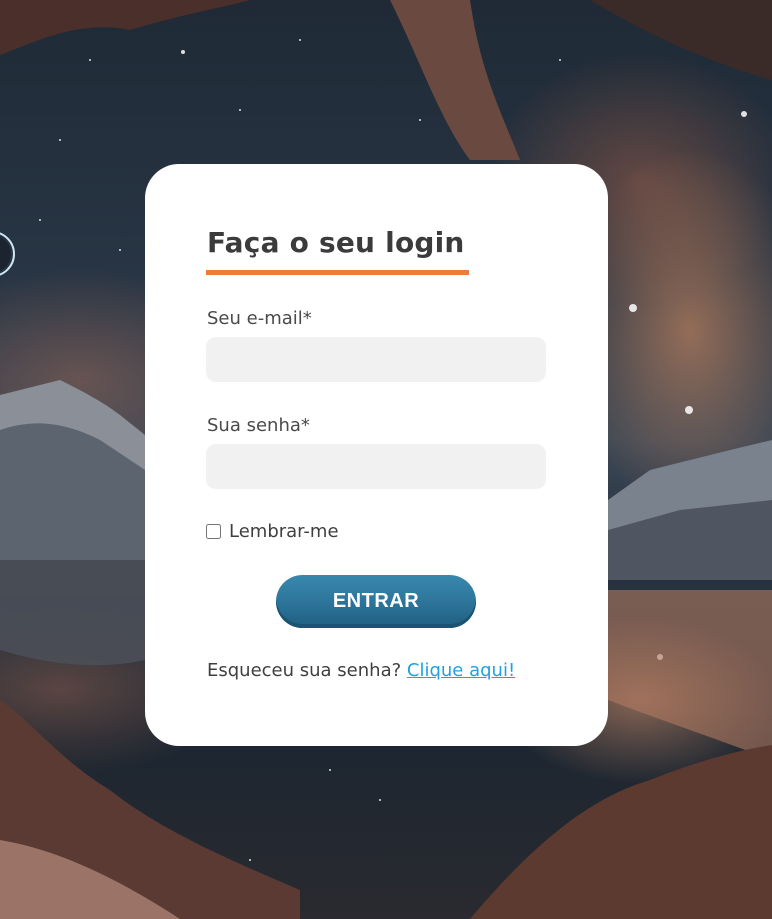  I want to click on remember-me-row: Lembrar-me, so click(272, 531).